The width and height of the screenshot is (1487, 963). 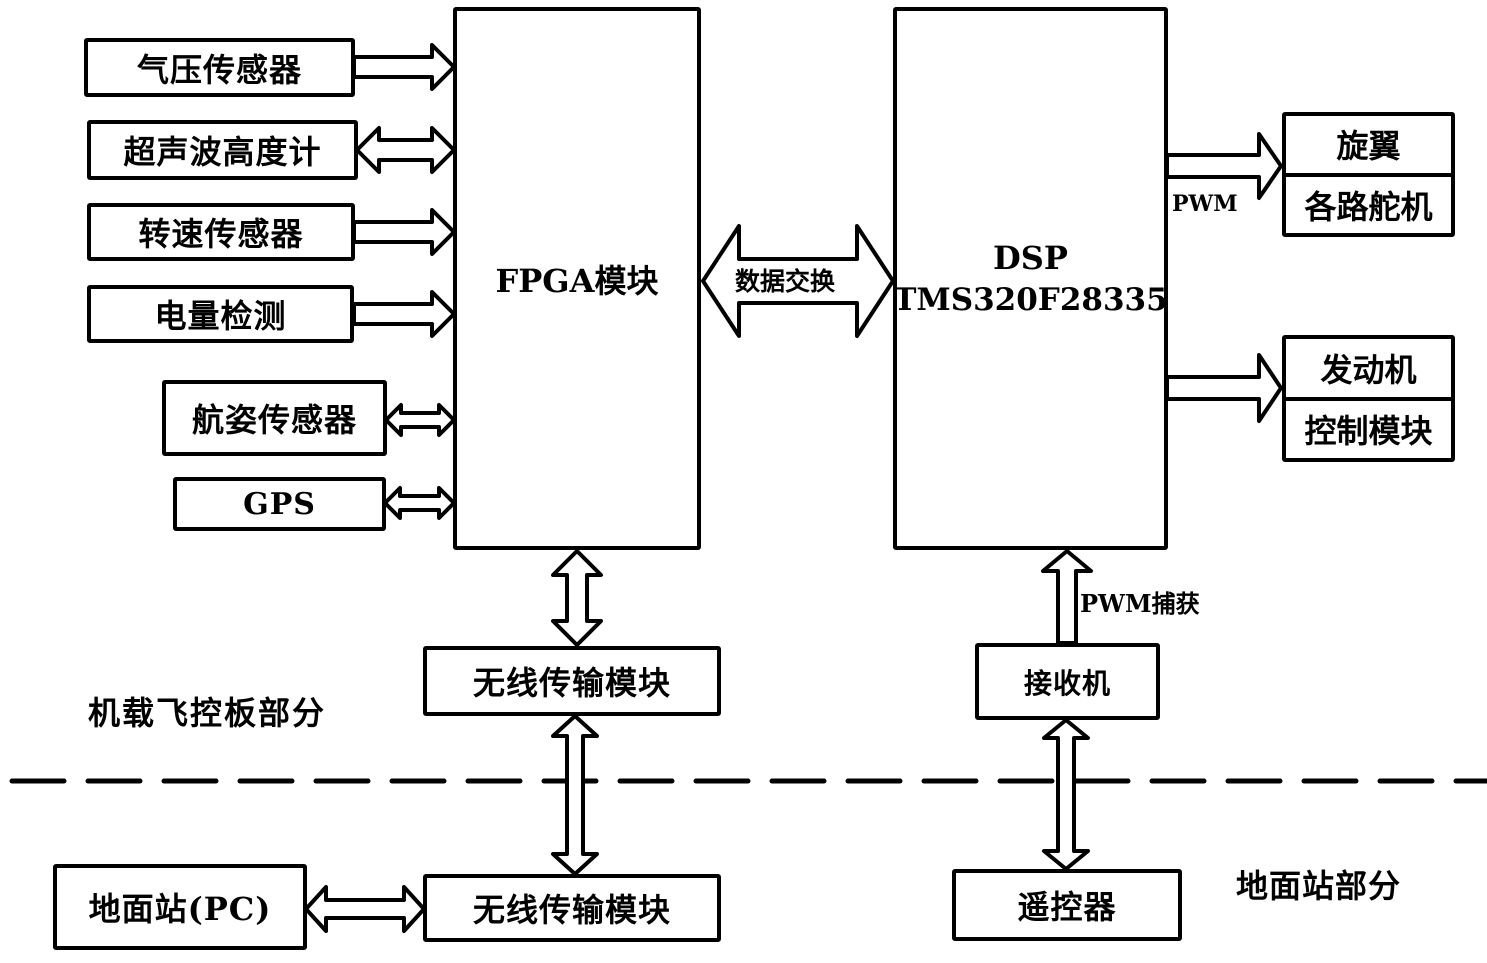 I want to click on arrow-dsp-to-engine-control, so click(x=1224, y=388).